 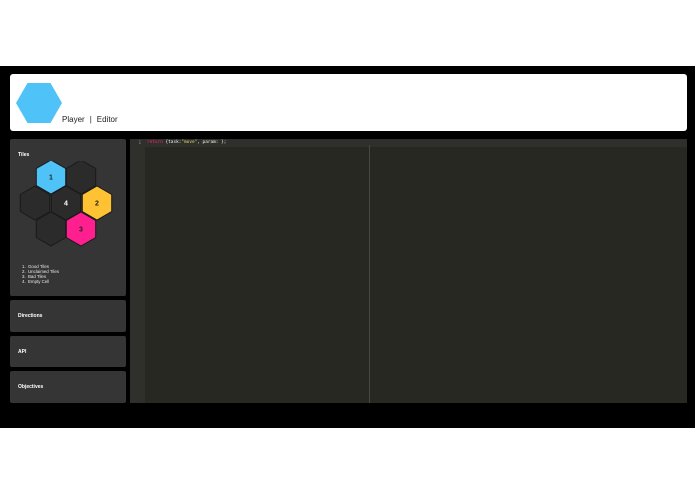 What do you see at coordinates (81, 230) in the screenshot?
I see `tile-label: 3` at bounding box center [81, 230].